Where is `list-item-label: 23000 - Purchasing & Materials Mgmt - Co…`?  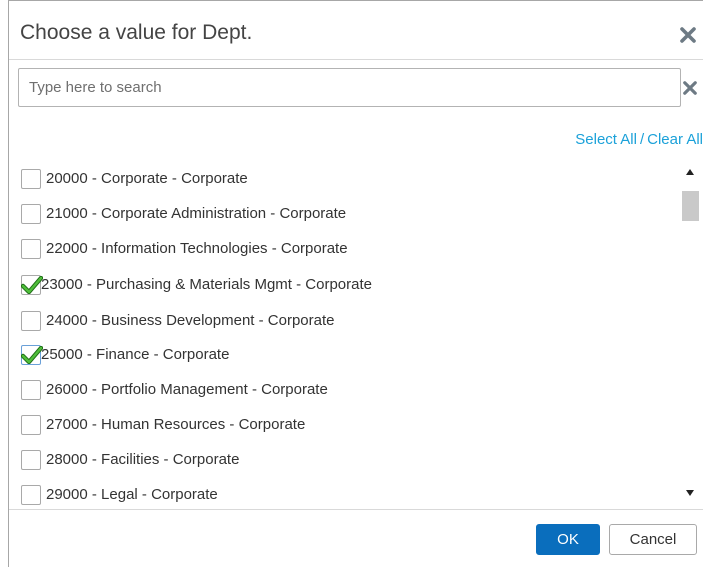
list-item-label: 23000 - Purchasing & Materials Mgmt - Co… is located at coordinates (206, 284).